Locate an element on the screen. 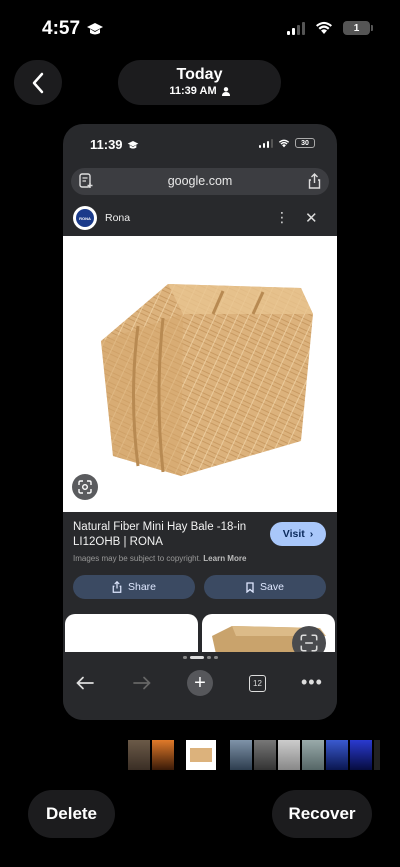  share-button: Share is located at coordinates (134, 587).